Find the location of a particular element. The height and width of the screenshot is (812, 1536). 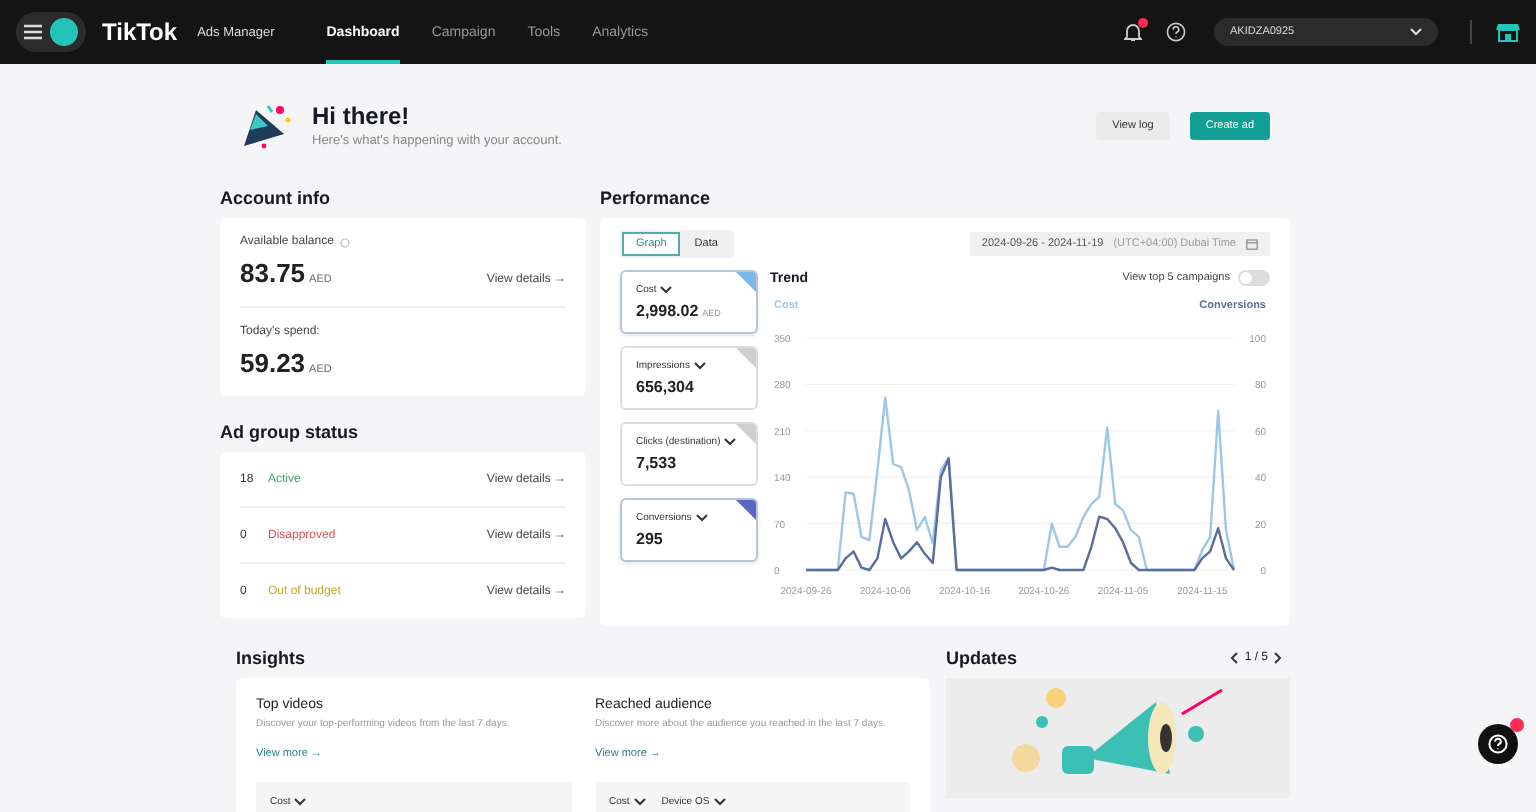

brand-logo: TikTok is located at coordinates (140, 32).